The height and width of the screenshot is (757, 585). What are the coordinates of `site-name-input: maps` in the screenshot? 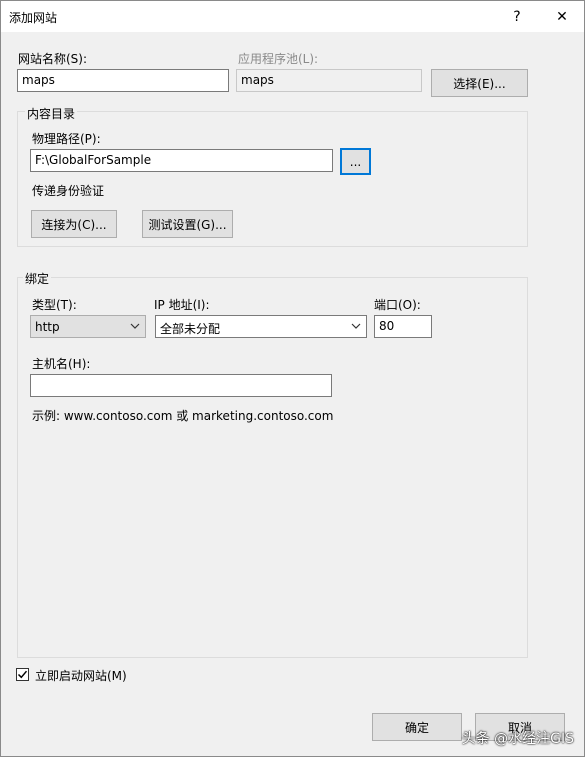 It's located at (123, 80).